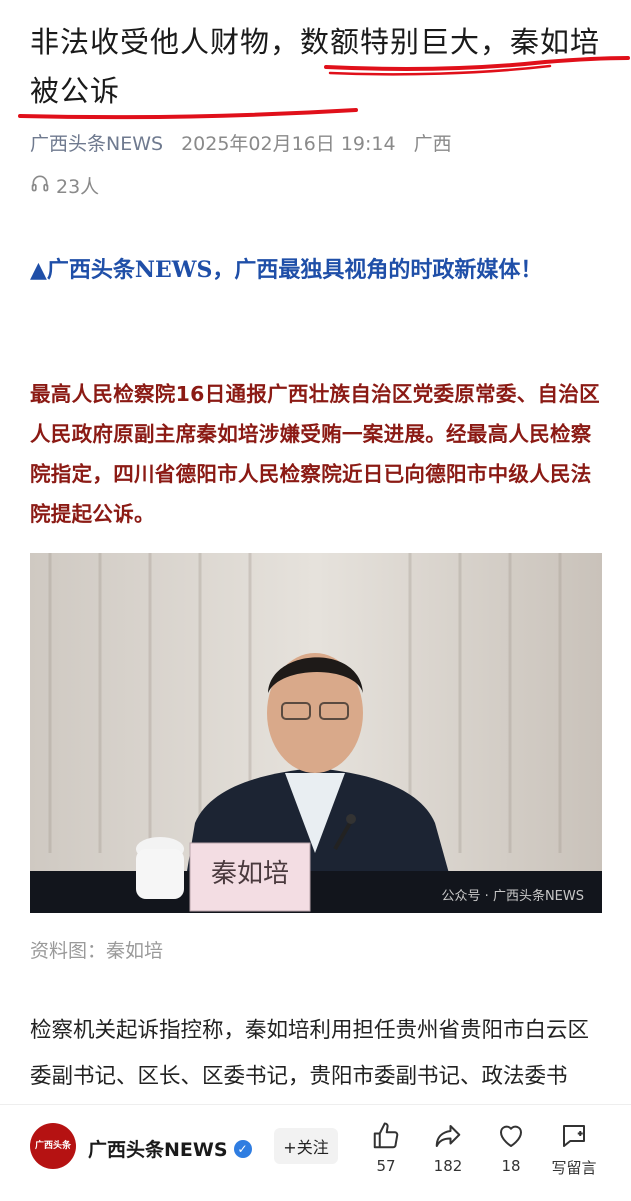 The width and height of the screenshot is (631, 1201). Describe the element at coordinates (286, 270) in the screenshot. I see `promo-text: ▲广西头条NEWS，广西最独具视角的时政新媒体！` at that location.